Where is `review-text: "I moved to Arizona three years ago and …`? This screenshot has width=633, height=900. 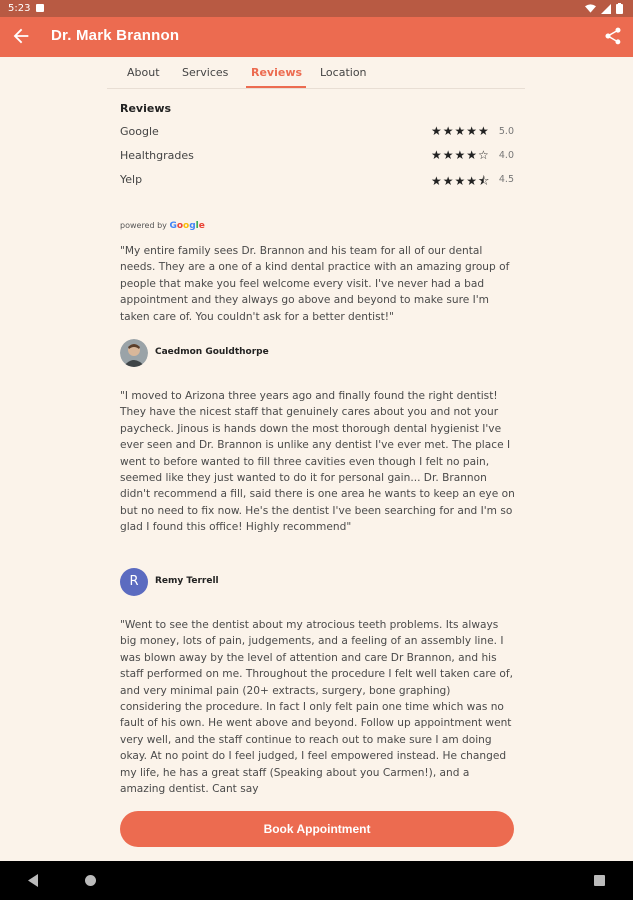
review-text: "I moved to Arizona three years ago and … is located at coordinates (317, 462).